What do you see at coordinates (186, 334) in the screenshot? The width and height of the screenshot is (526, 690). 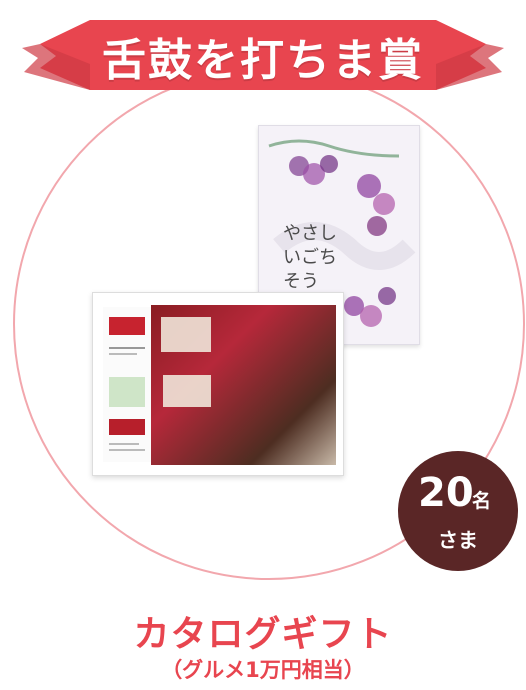 I see `spread-inset-photo` at bounding box center [186, 334].